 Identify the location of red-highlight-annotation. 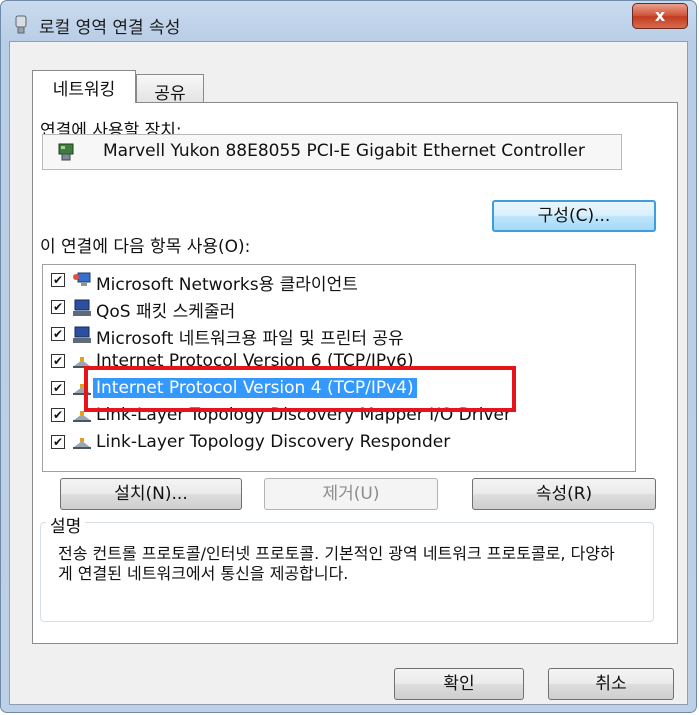
(300, 389).